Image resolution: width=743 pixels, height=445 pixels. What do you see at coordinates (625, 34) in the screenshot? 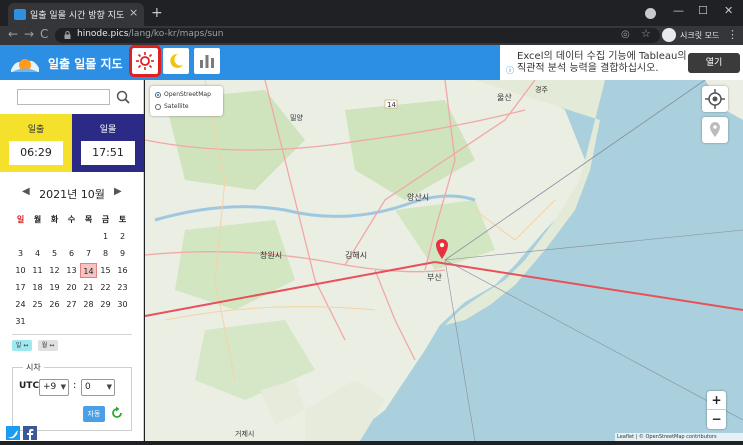
I see `eye-slash-icon: ◎` at bounding box center [625, 34].